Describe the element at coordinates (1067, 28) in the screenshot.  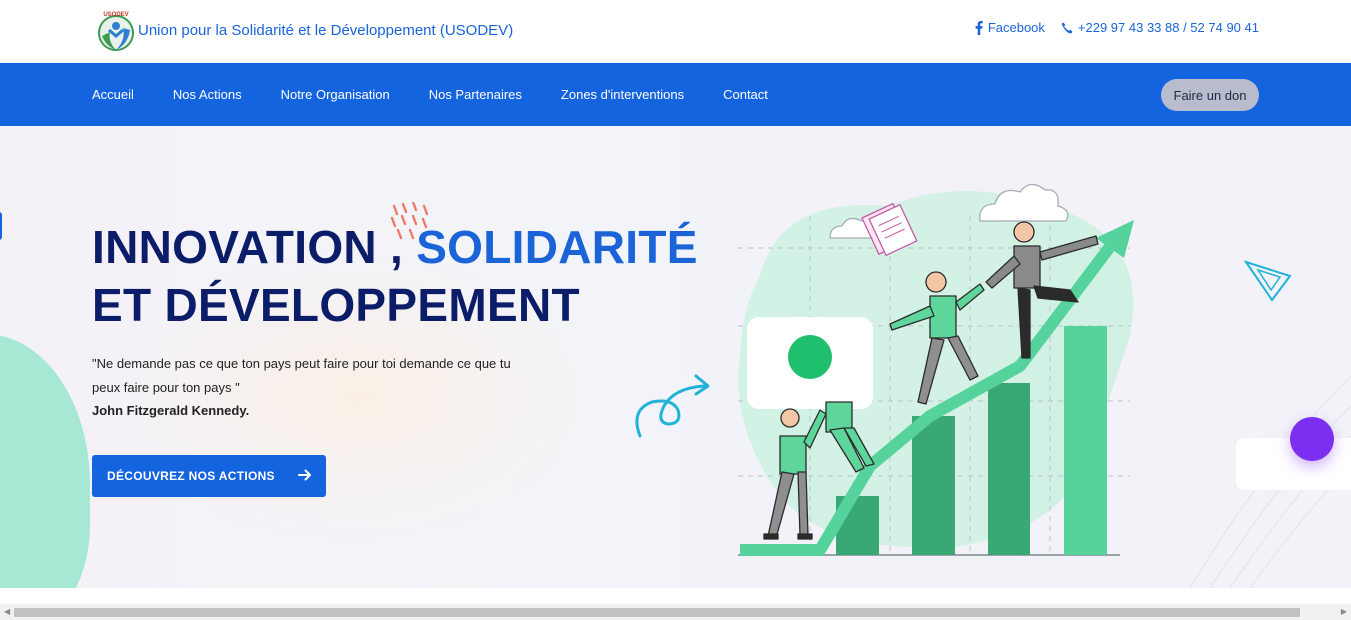
I see `phone-icon` at that location.